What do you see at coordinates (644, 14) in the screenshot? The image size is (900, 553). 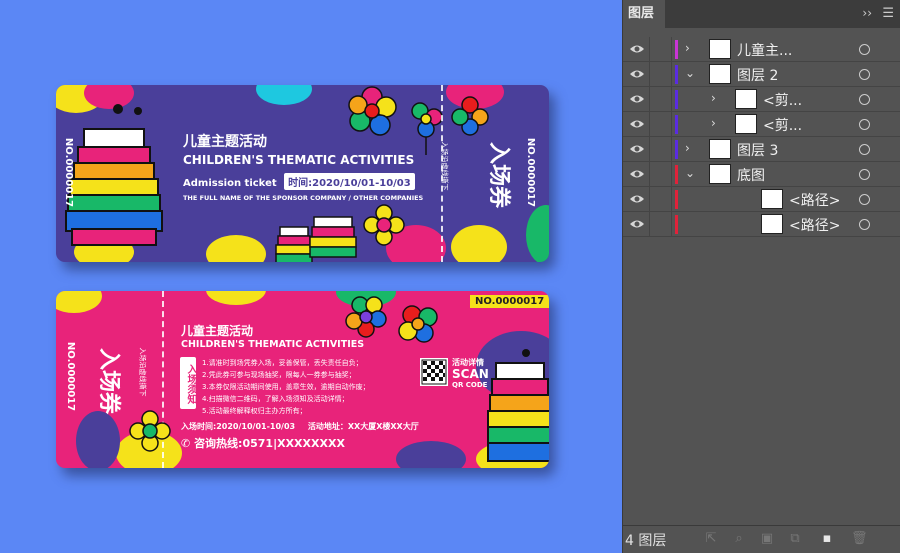 I see `tab-layers: 图层` at bounding box center [644, 14].